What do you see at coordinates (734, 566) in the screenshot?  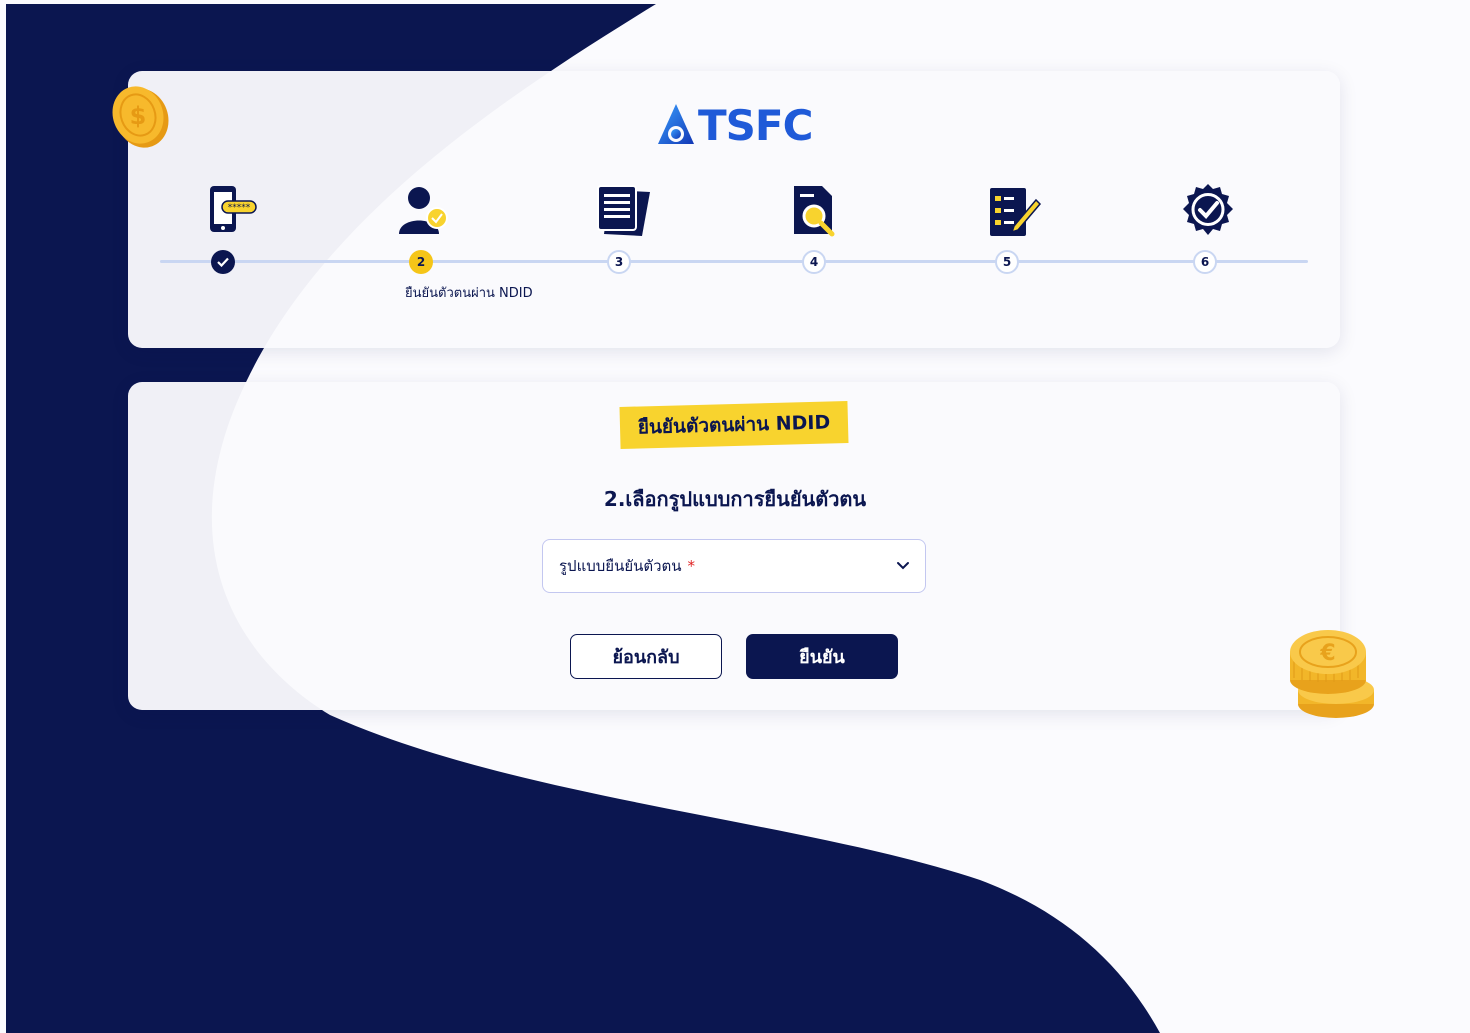 I see `verification-method-select: รูปแบบยืนยันตัวตน *` at bounding box center [734, 566].